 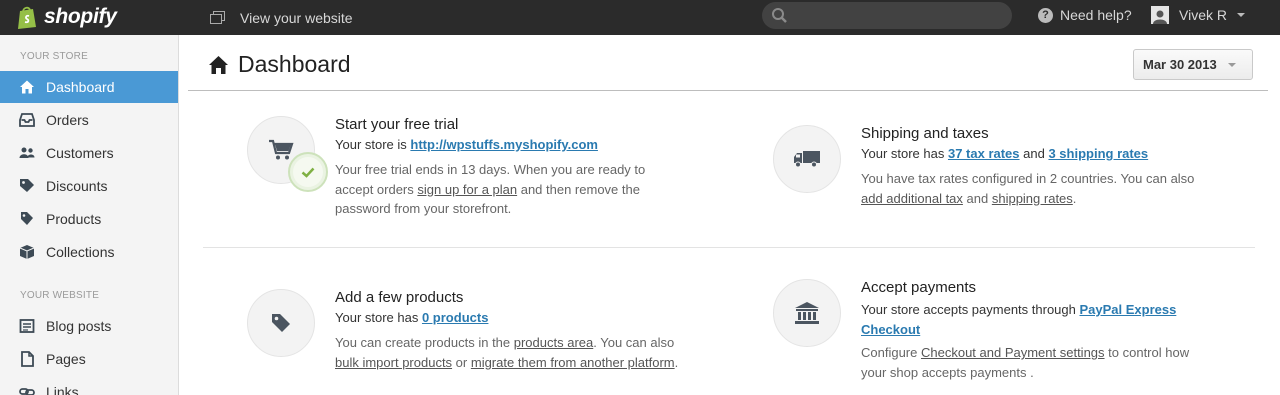 I want to click on card-title: Add a few products, so click(x=399, y=297).